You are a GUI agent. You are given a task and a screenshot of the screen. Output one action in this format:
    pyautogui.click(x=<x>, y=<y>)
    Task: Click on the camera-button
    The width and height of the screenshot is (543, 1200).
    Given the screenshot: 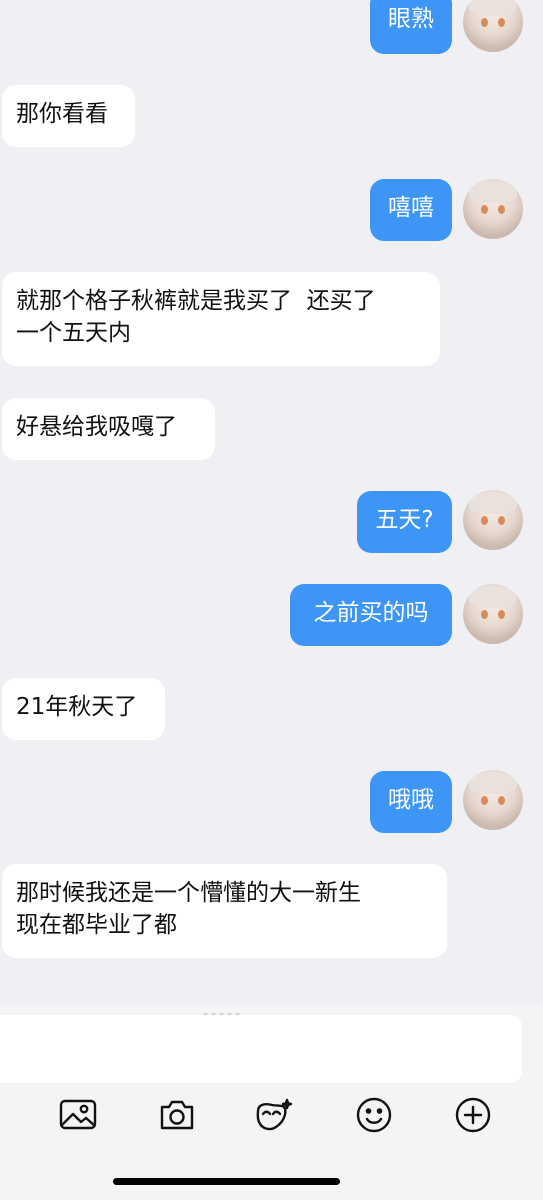 What is the action you would take?
    pyautogui.click(x=177, y=1117)
    